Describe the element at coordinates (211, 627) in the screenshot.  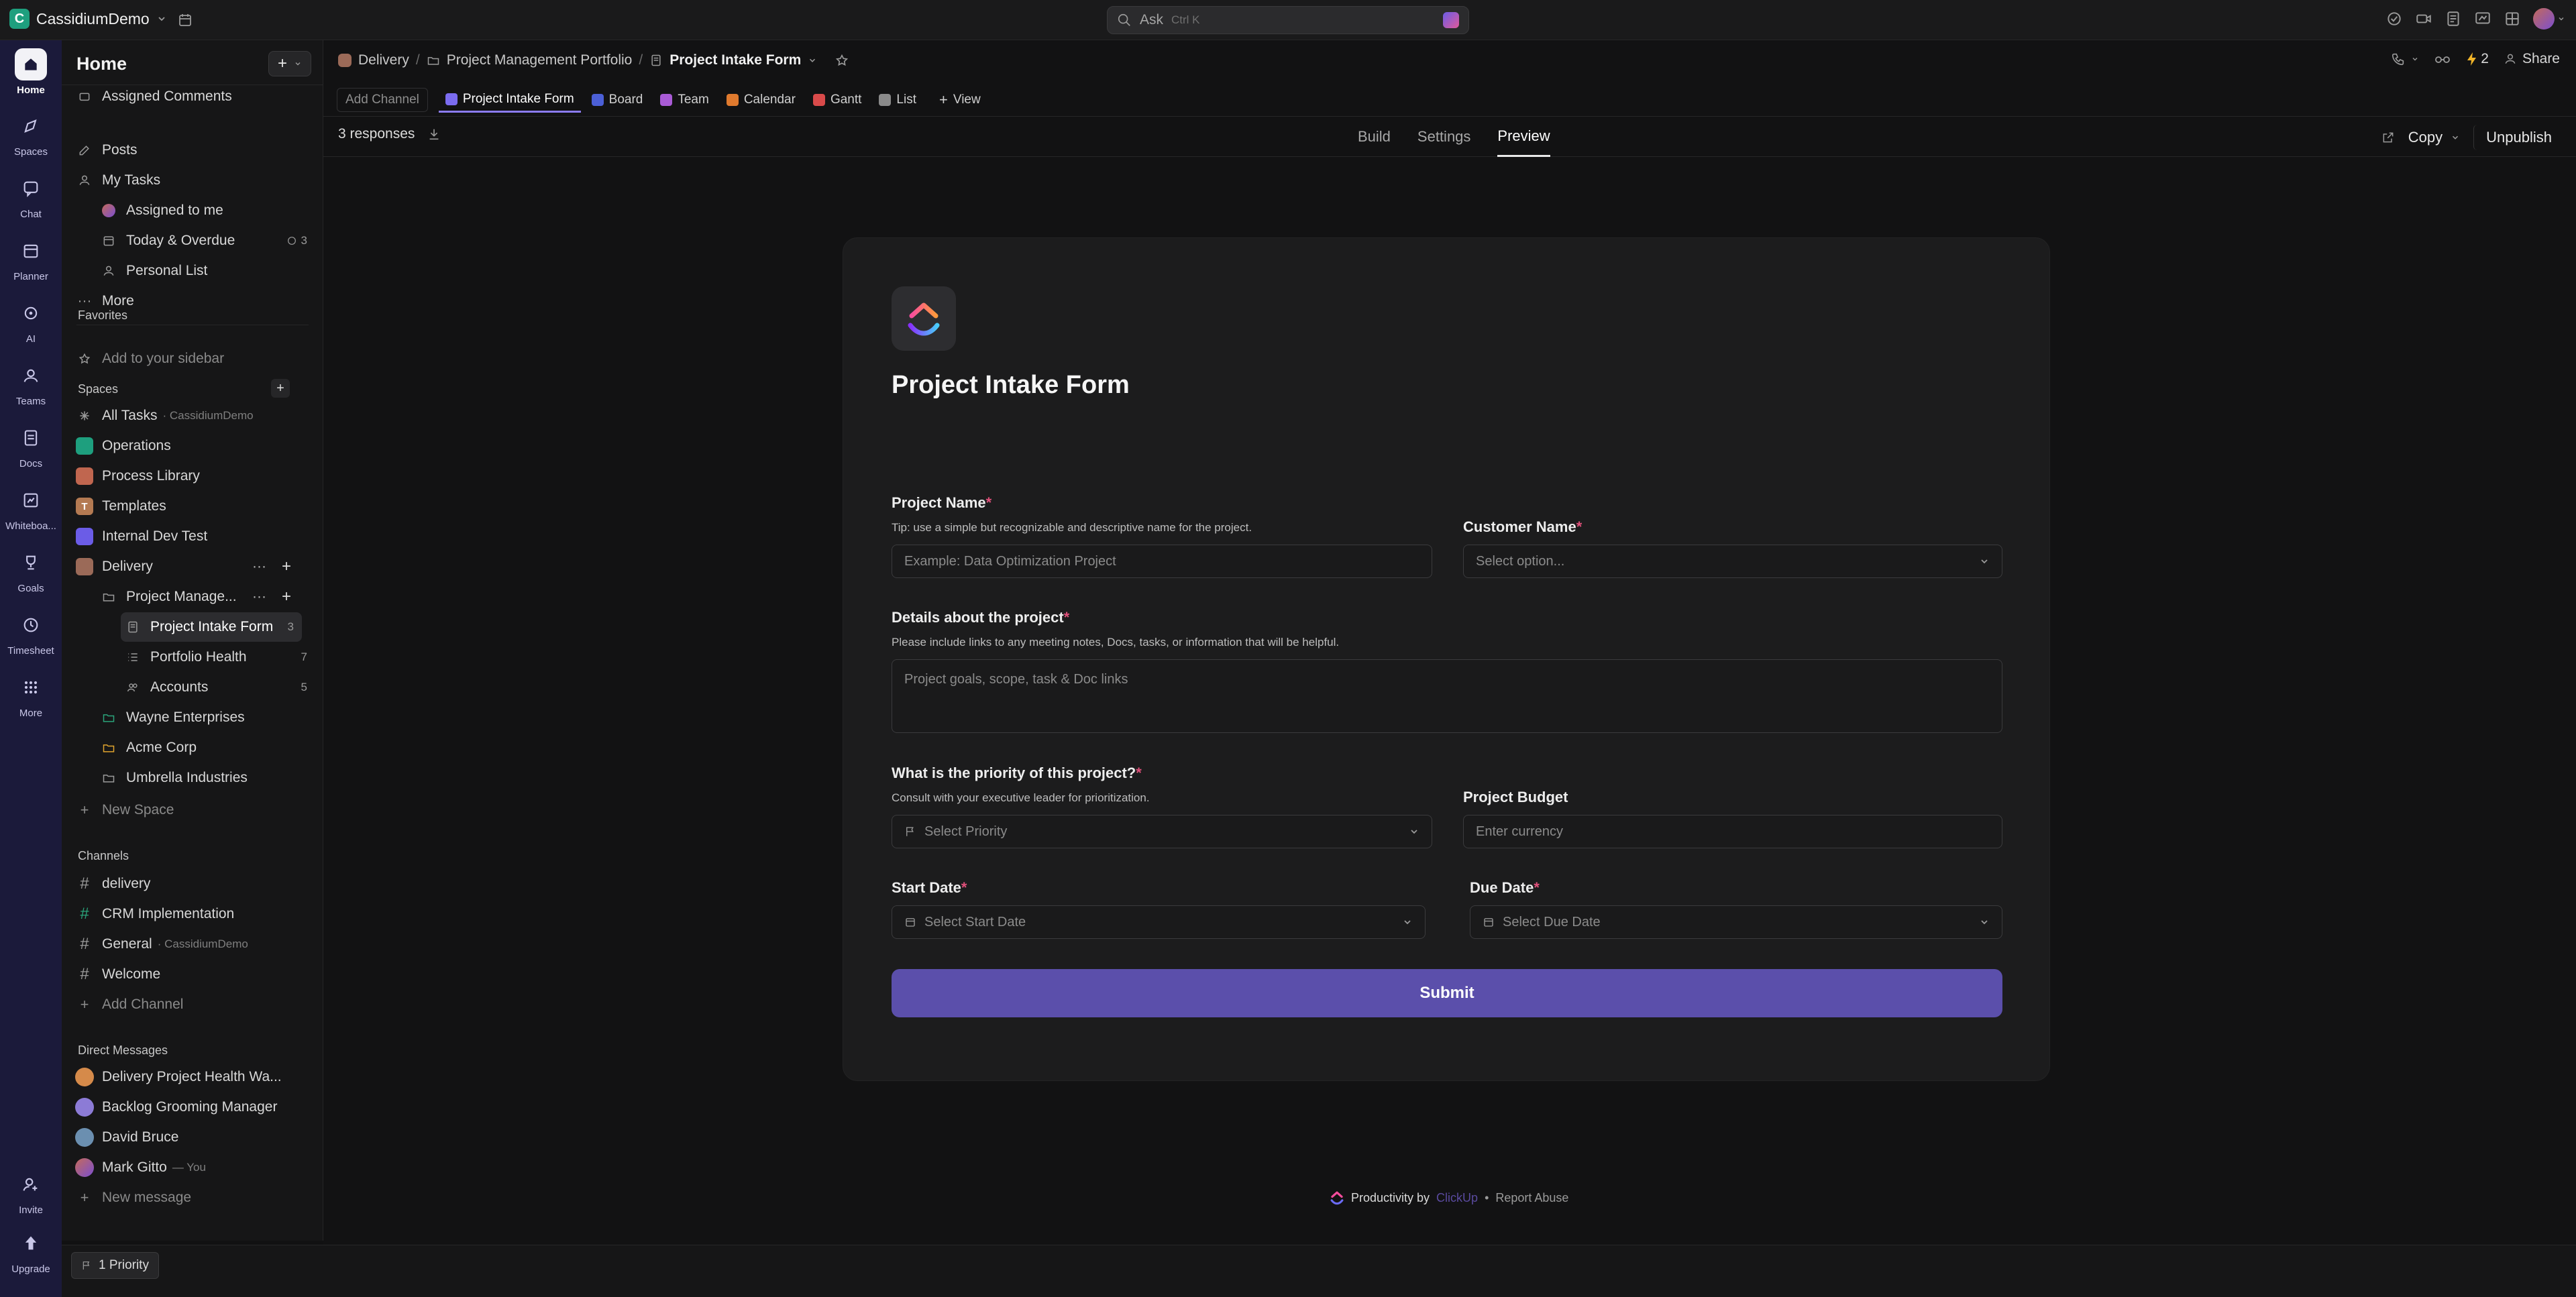
I see `sidebar-item-project-intake-form: Project Intake Form 3` at that location.